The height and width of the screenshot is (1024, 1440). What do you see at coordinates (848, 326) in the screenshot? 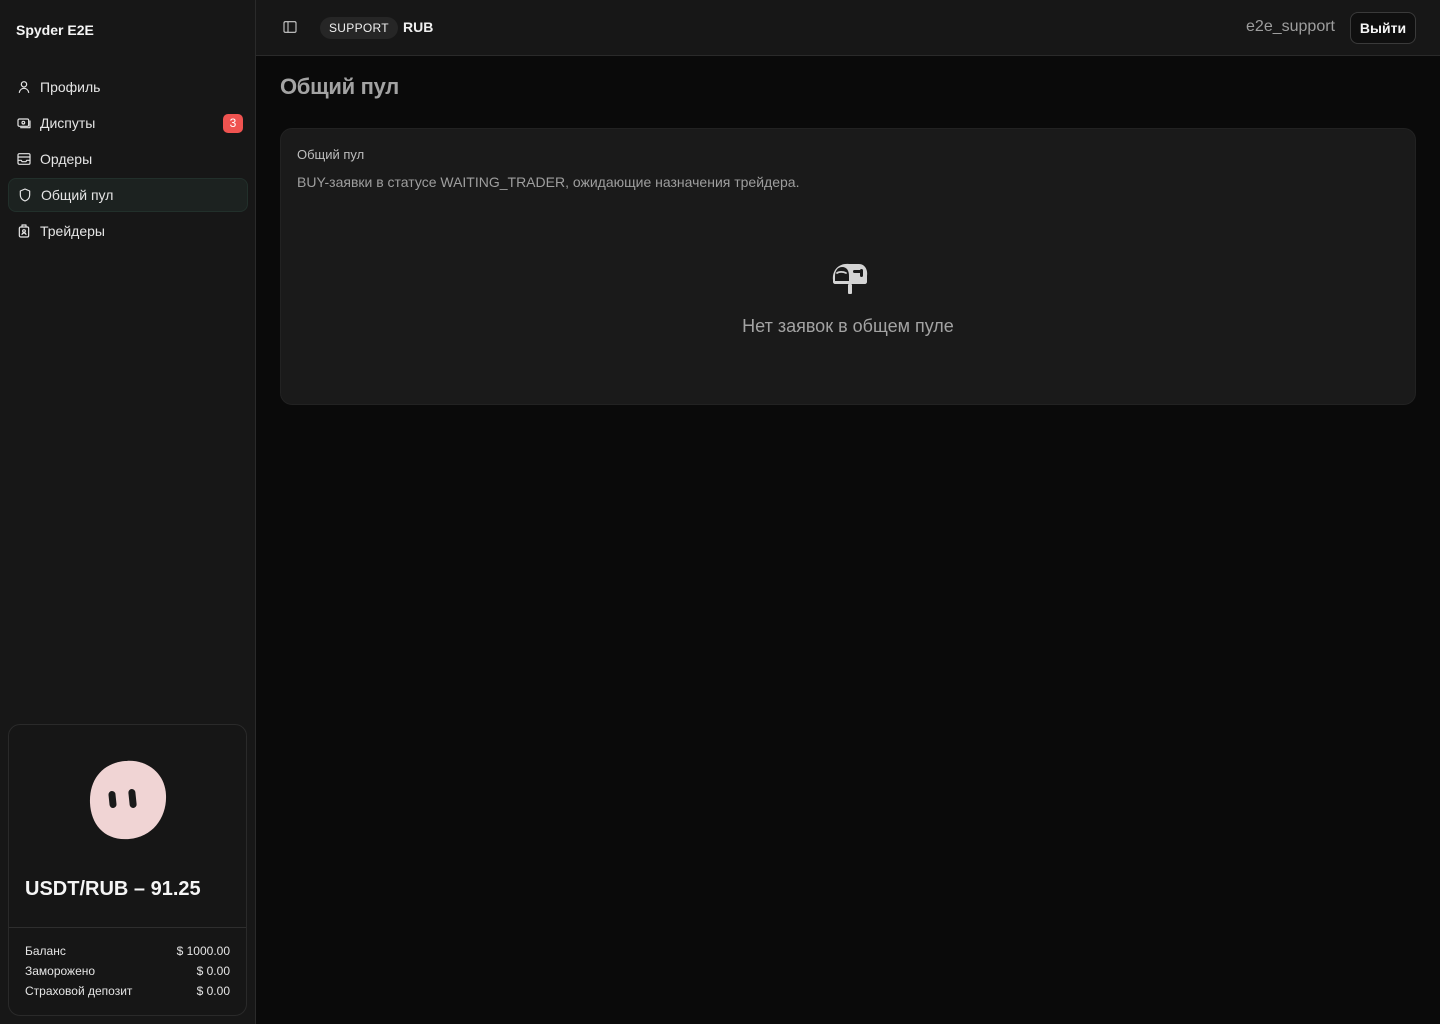
I see `empty-state-text: Нет заявок в общем пуле` at bounding box center [848, 326].